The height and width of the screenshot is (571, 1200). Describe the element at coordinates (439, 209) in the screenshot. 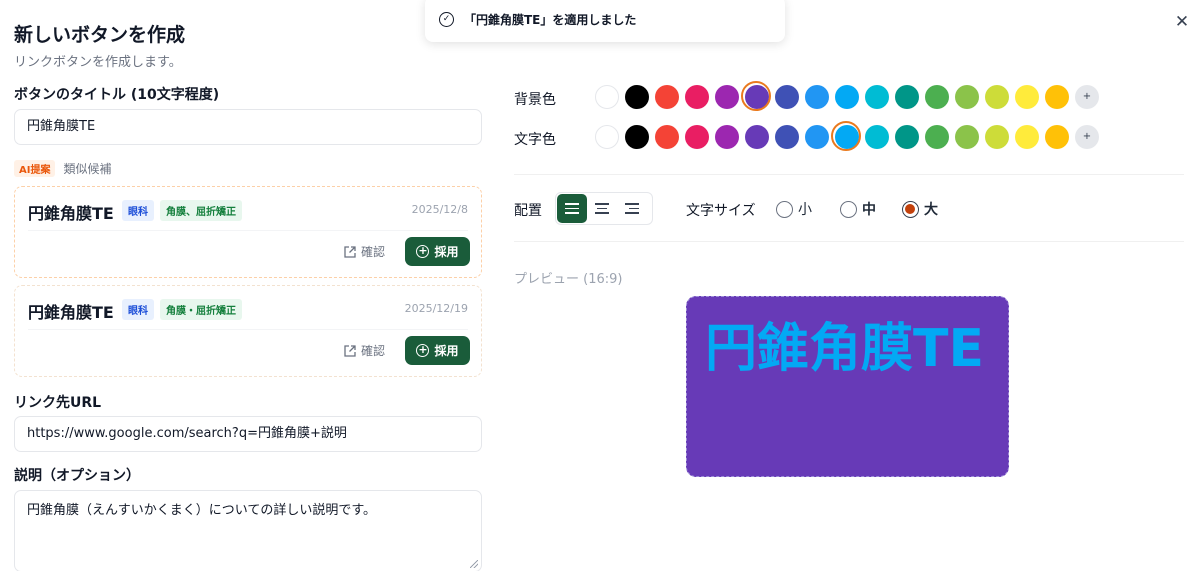

I see `candidate-date: 2025/12/8` at that location.